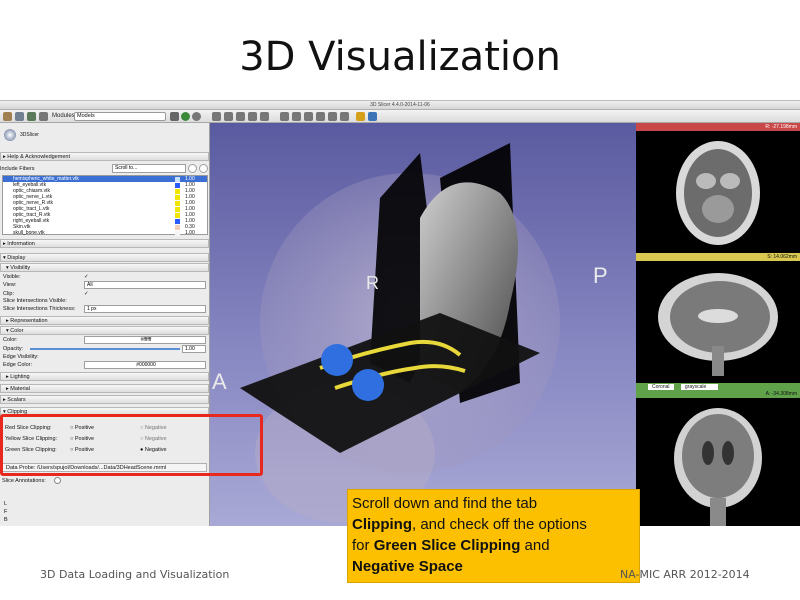 Image resolution: width=800 pixels, height=600 pixels. I want to click on visible-checkbox: ✓, so click(146, 277).